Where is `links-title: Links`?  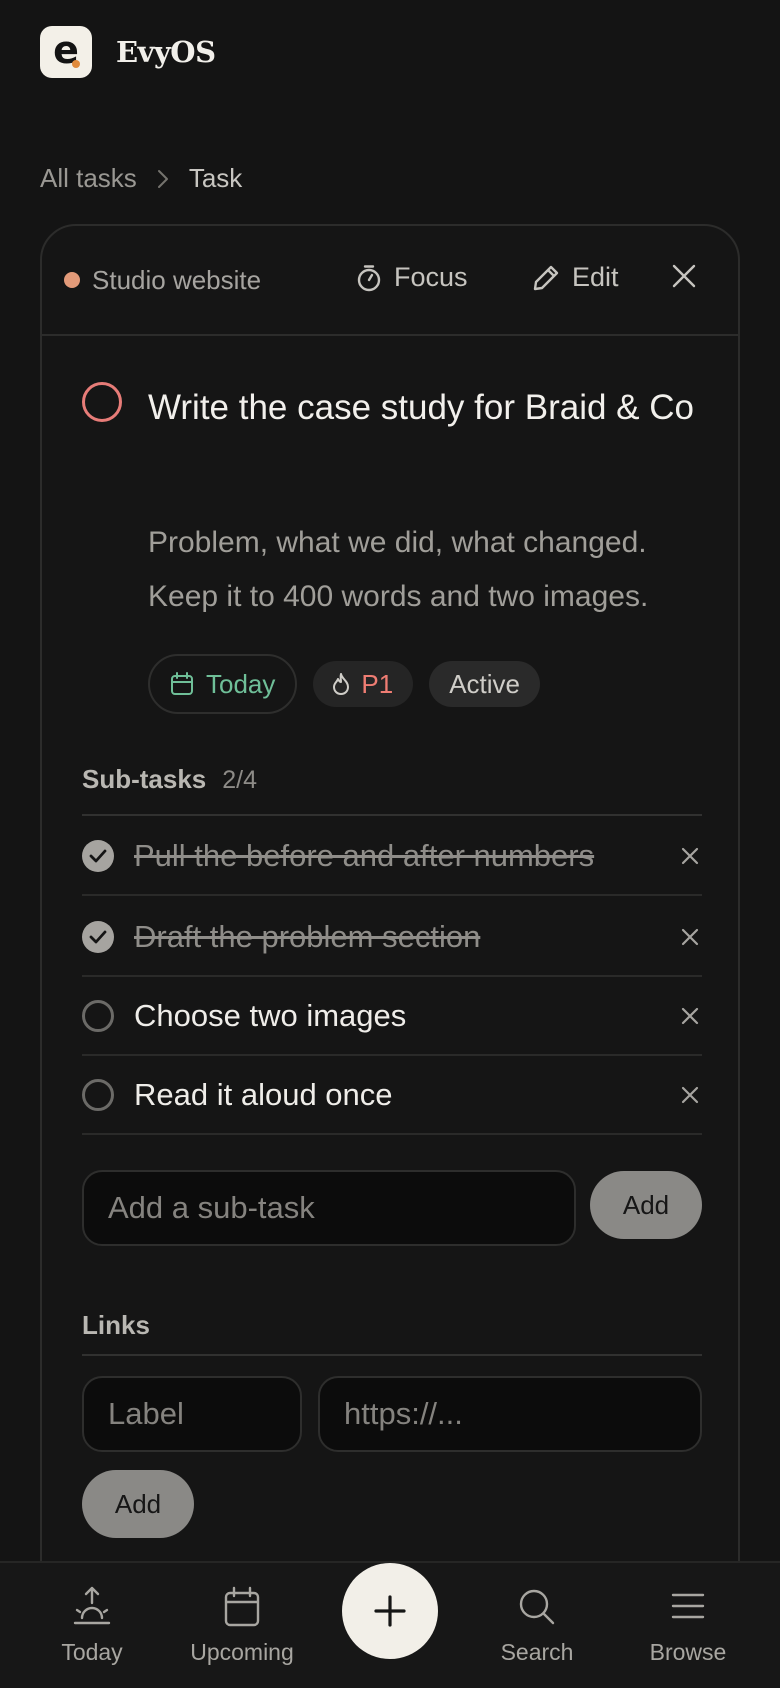
links-title: Links is located at coordinates (116, 1325).